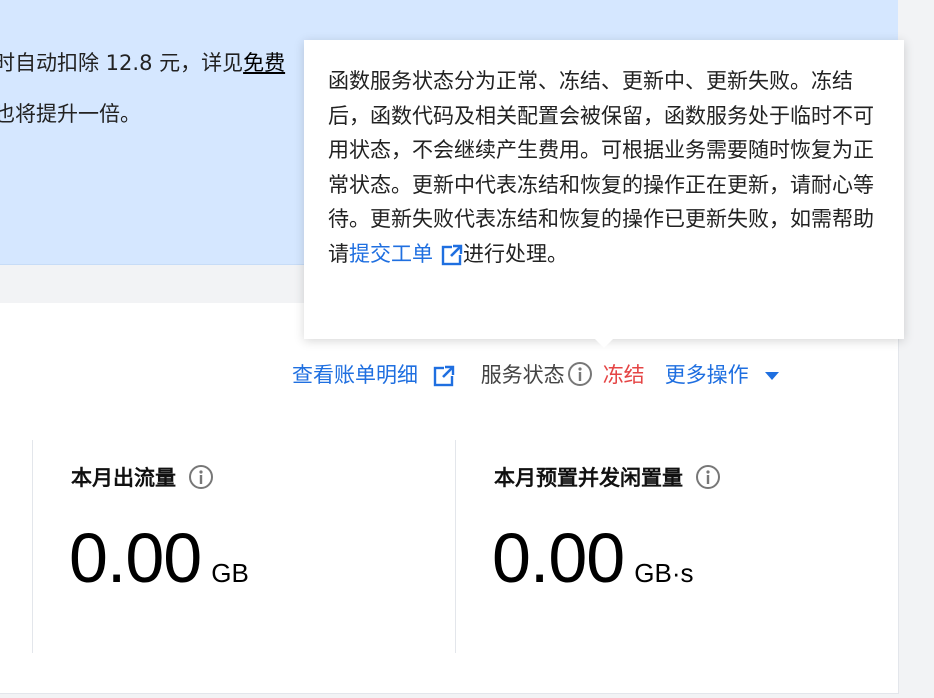  I want to click on more-operations-dropdown: 更多操作, so click(722, 374).